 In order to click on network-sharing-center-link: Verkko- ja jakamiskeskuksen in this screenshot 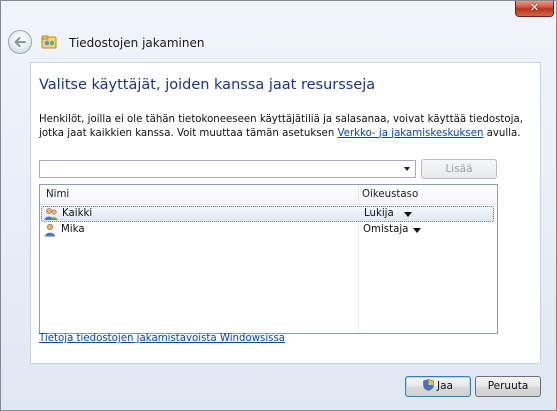, I will do `click(411, 133)`.